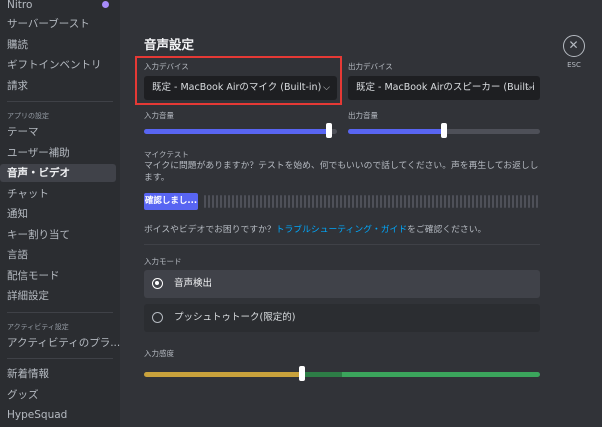 The height and width of the screenshot is (427, 602). Describe the element at coordinates (17, 214) in the screenshot. I see `sidebar-item-notifications: 通知` at that location.